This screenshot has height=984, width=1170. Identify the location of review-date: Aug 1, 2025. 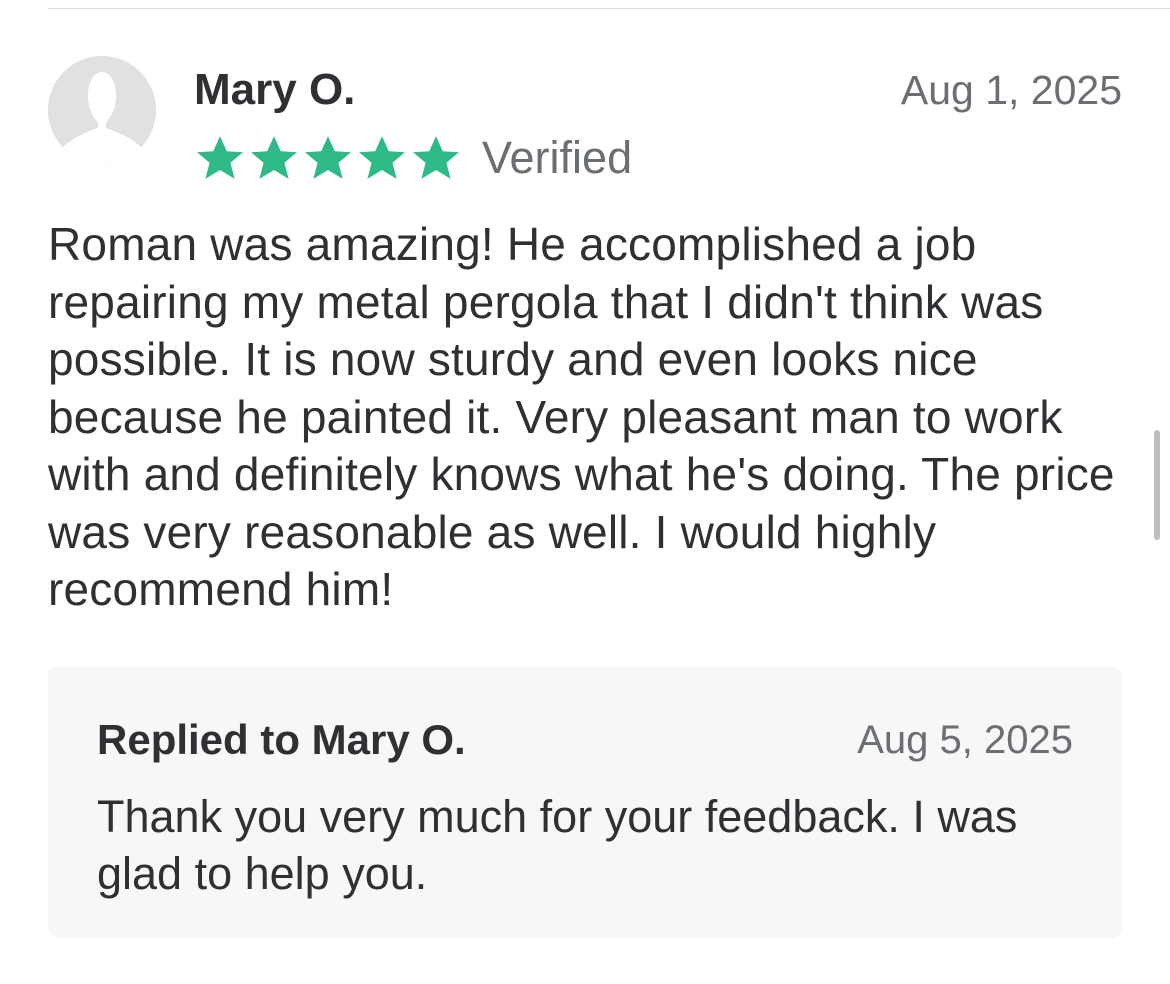
(1011, 90).